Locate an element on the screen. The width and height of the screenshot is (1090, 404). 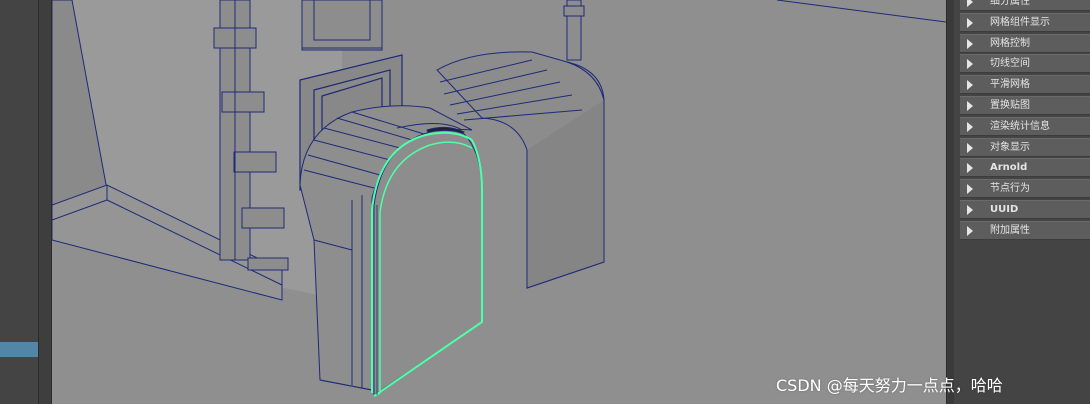
attr-section-label: Arnold is located at coordinates (1009, 168).